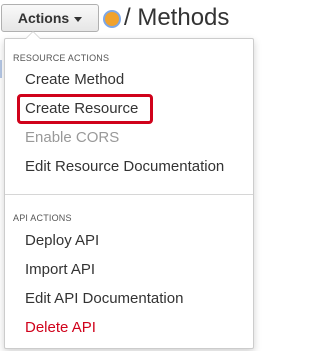  What do you see at coordinates (42, 218) in the screenshot?
I see `section-header-api-actions: API ACTIONS` at bounding box center [42, 218].